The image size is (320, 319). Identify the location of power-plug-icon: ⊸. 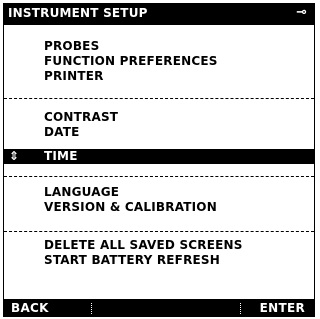
(301, 12).